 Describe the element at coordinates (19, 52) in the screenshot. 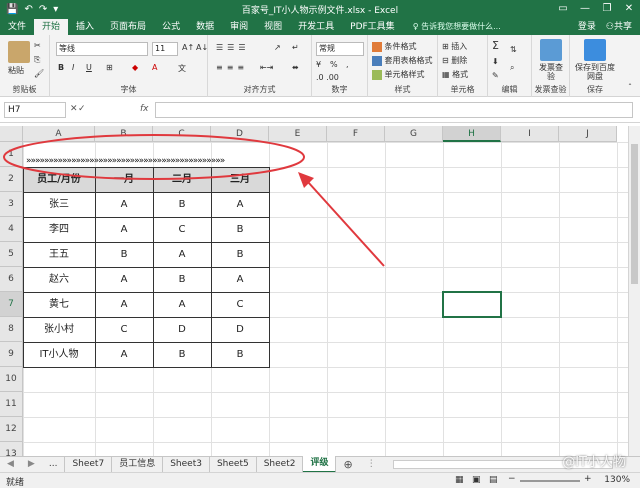

I see `paste-icon` at that location.